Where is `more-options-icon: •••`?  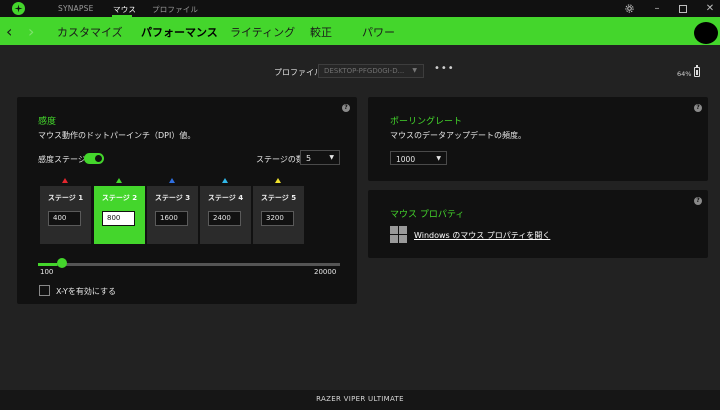 more-options-icon: ••• is located at coordinates (444, 68).